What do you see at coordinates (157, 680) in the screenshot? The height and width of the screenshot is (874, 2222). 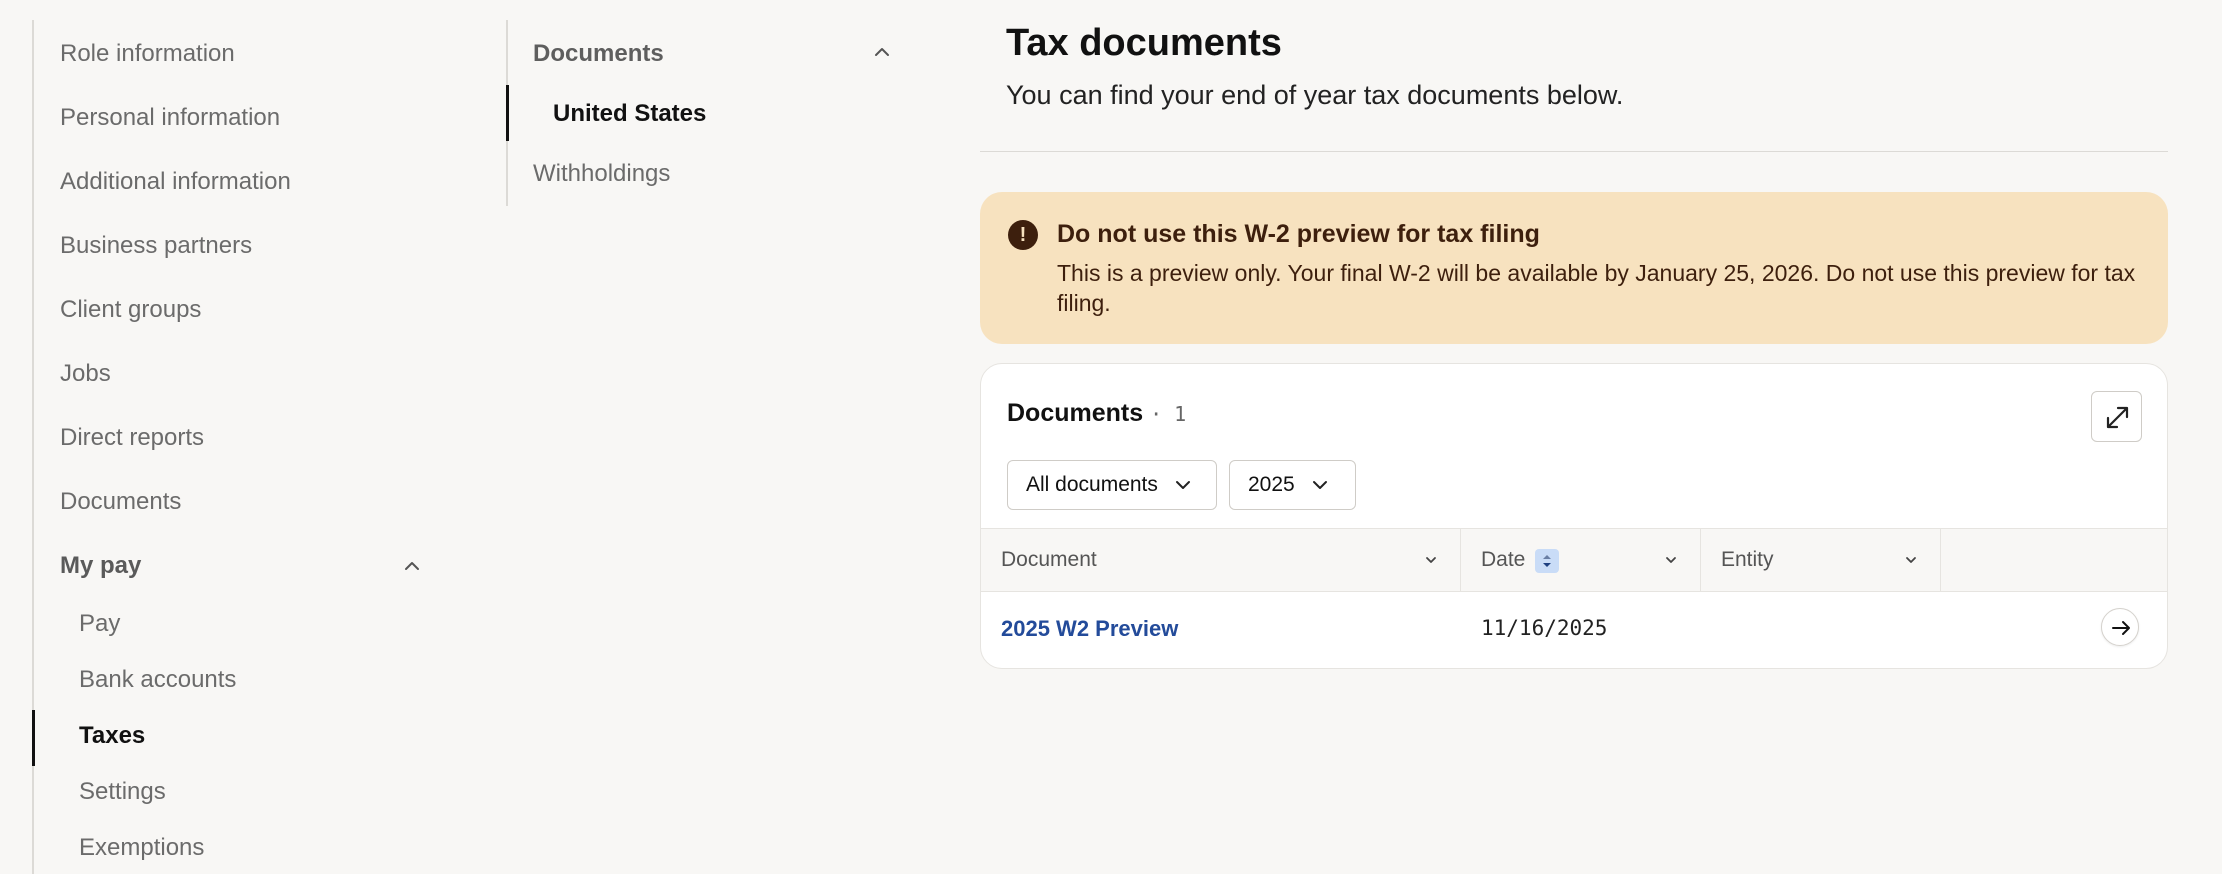 I see `nav-item-bank-accounts: Bank accounts` at bounding box center [157, 680].